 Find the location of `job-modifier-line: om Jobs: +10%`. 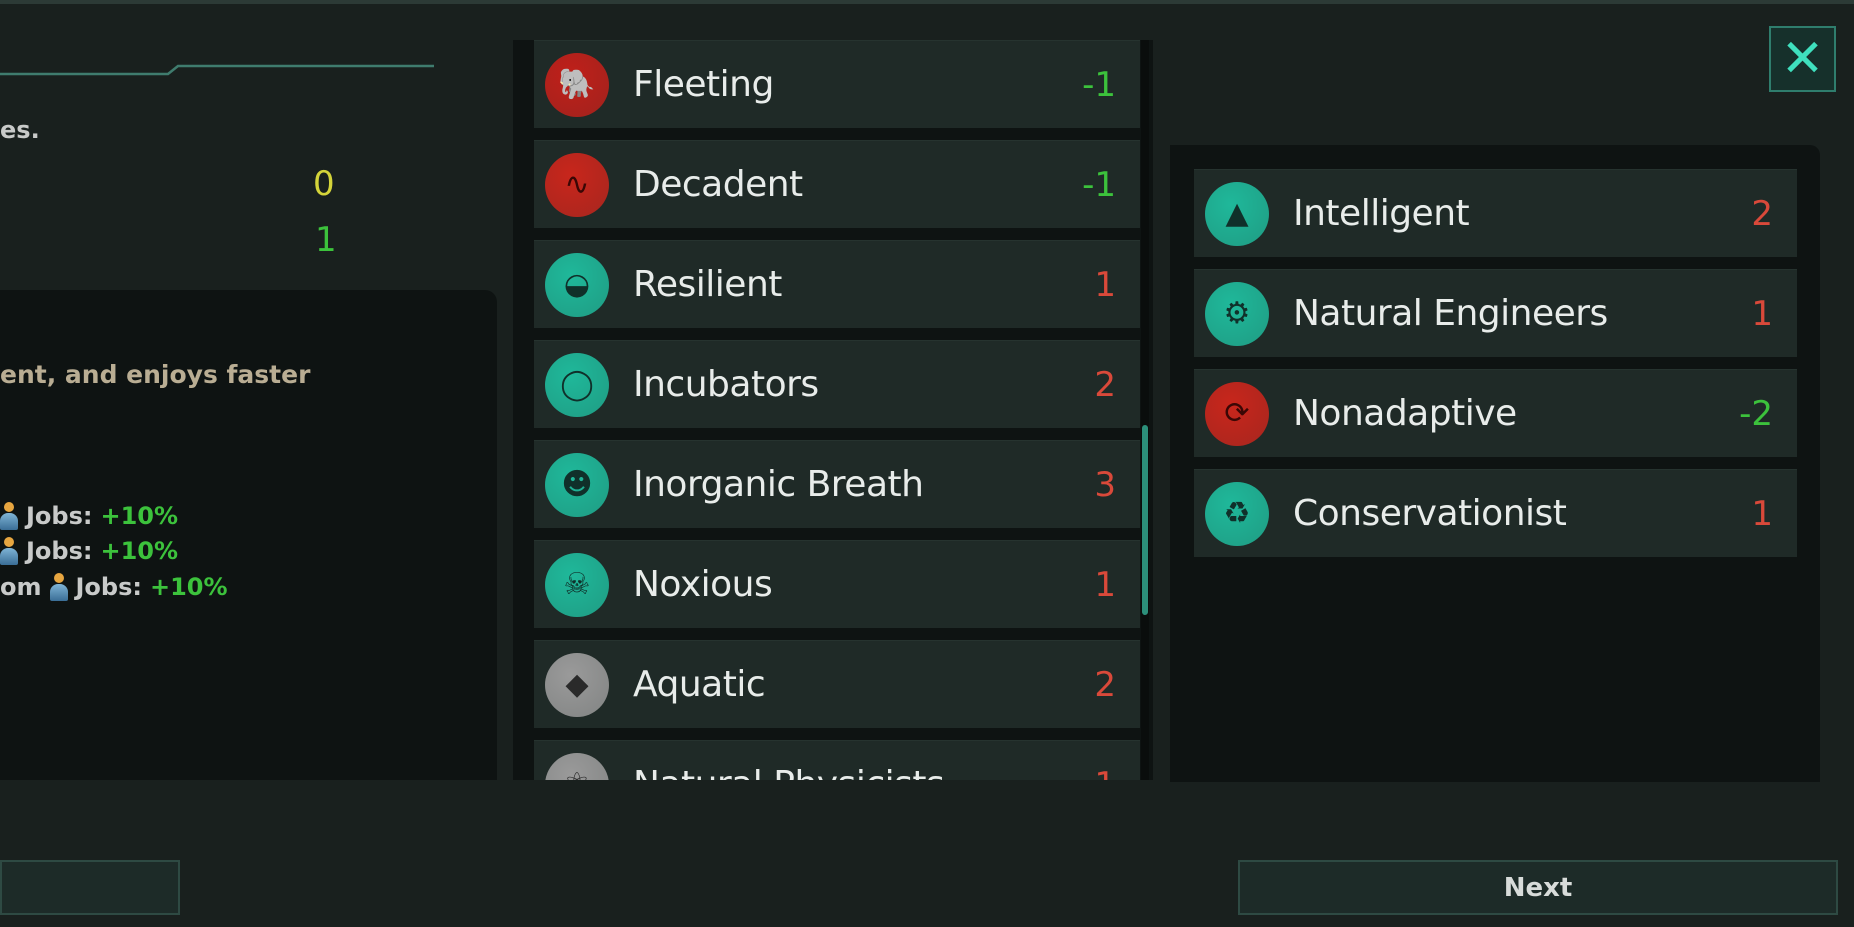

job-modifier-line: om Jobs: +10% is located at coordinates (114, 587).